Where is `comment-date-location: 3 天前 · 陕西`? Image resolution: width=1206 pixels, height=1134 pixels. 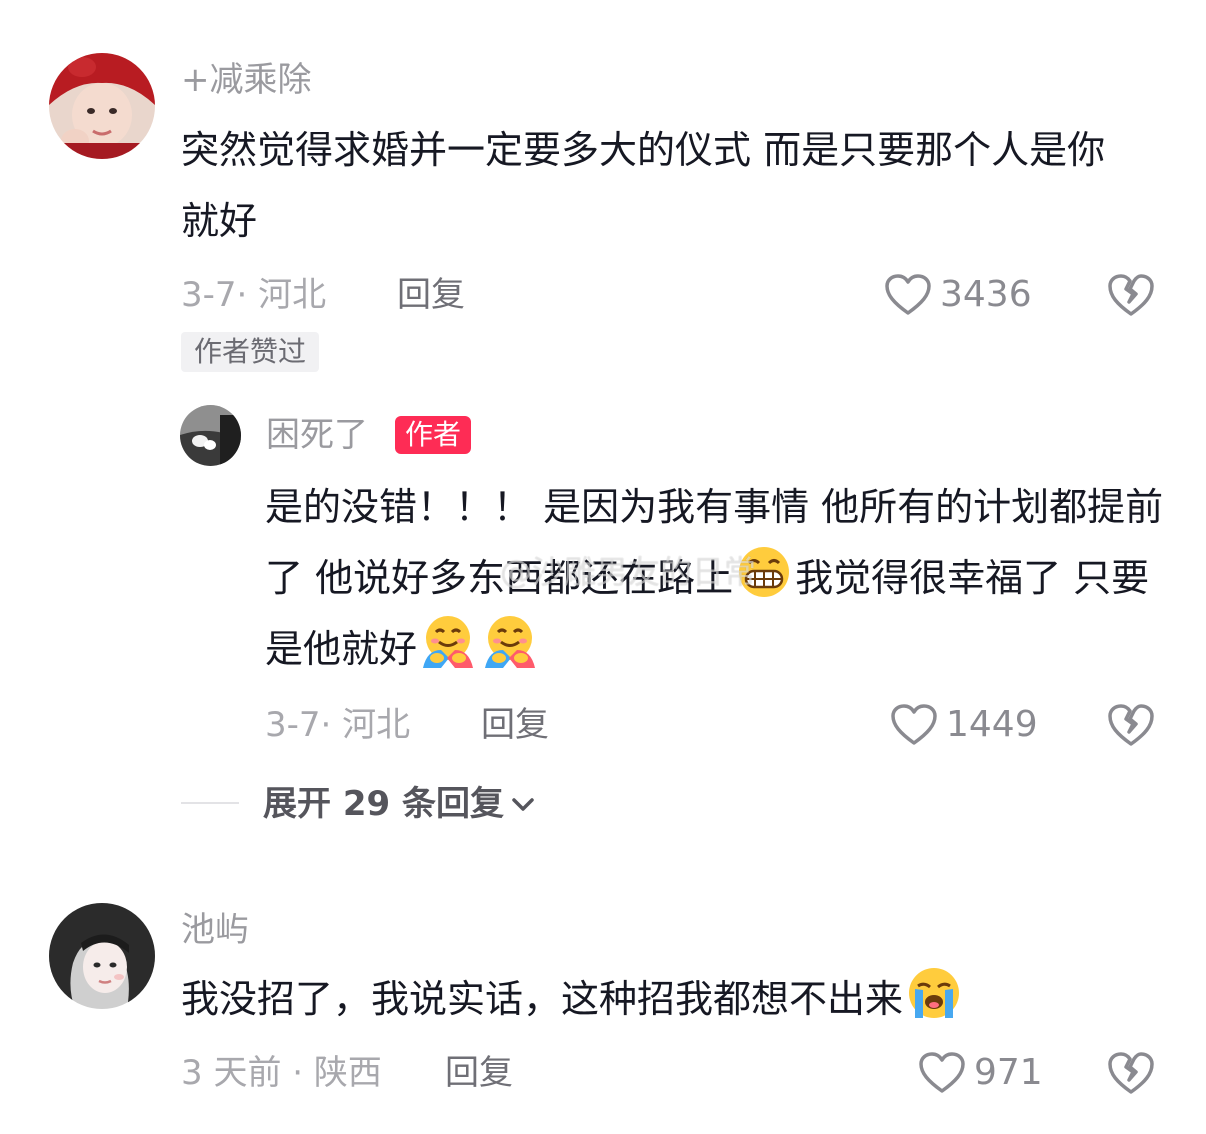
comment-date-location: 3 天前 · 陕西 is located at coordinates (281, 1073).